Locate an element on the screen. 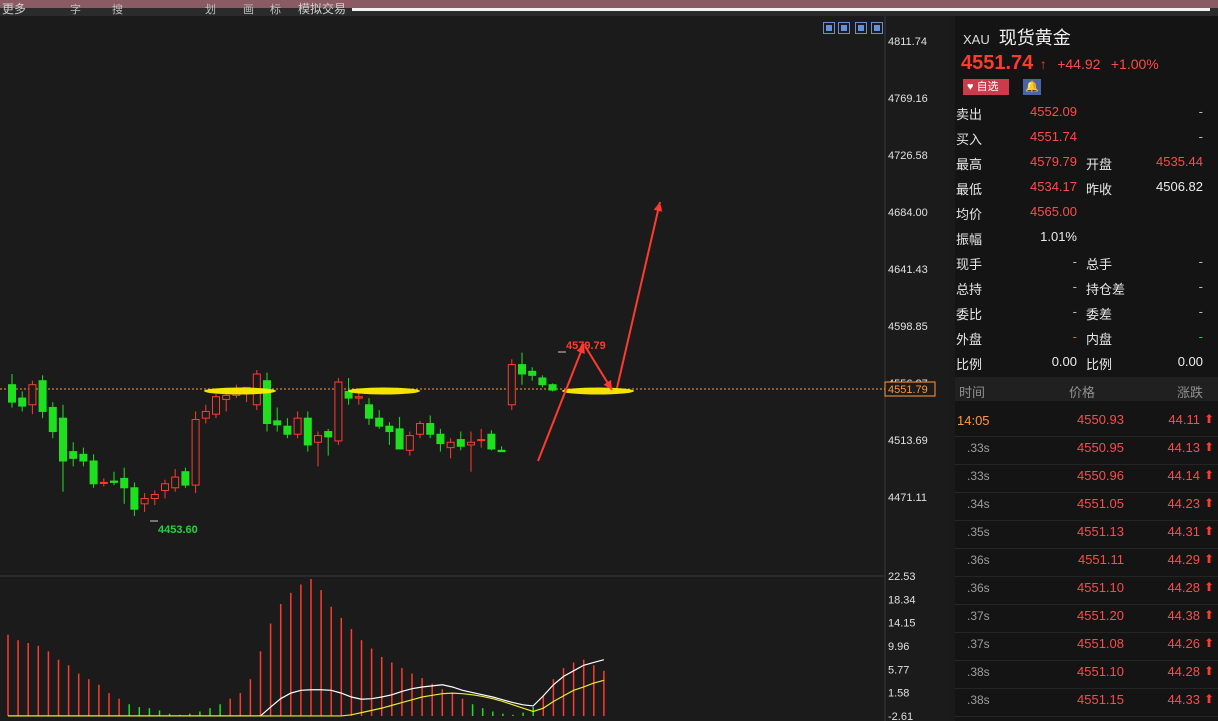 This screenshot has height=721, width=1218. price-change-percent: +1.00% is located at coordinates (1134, 64).